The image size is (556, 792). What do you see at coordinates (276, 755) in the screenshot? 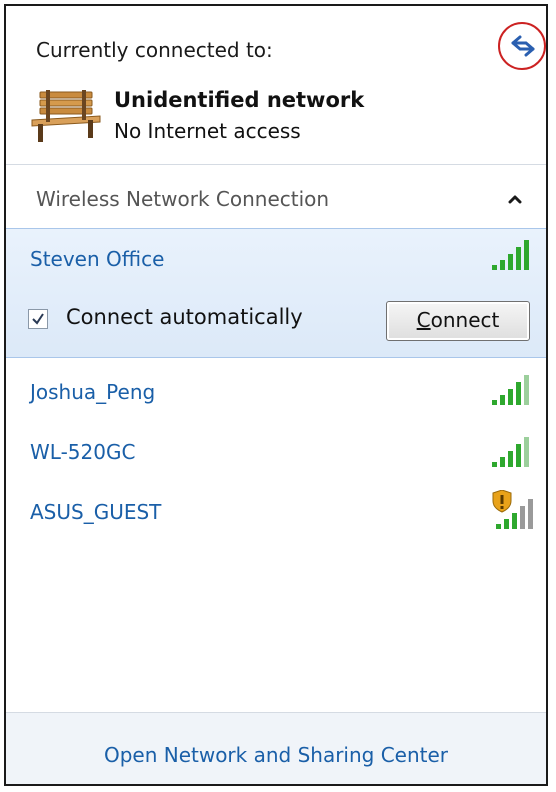
I see `open-network-sharing-center-link: Open Network and Sharing Center` at bounding box center [276, 755].